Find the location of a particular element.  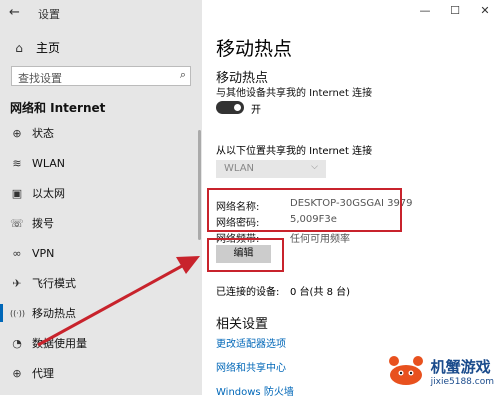

share-from-dropdown: WLAN ⌵ is located at coordinates (271, 169).